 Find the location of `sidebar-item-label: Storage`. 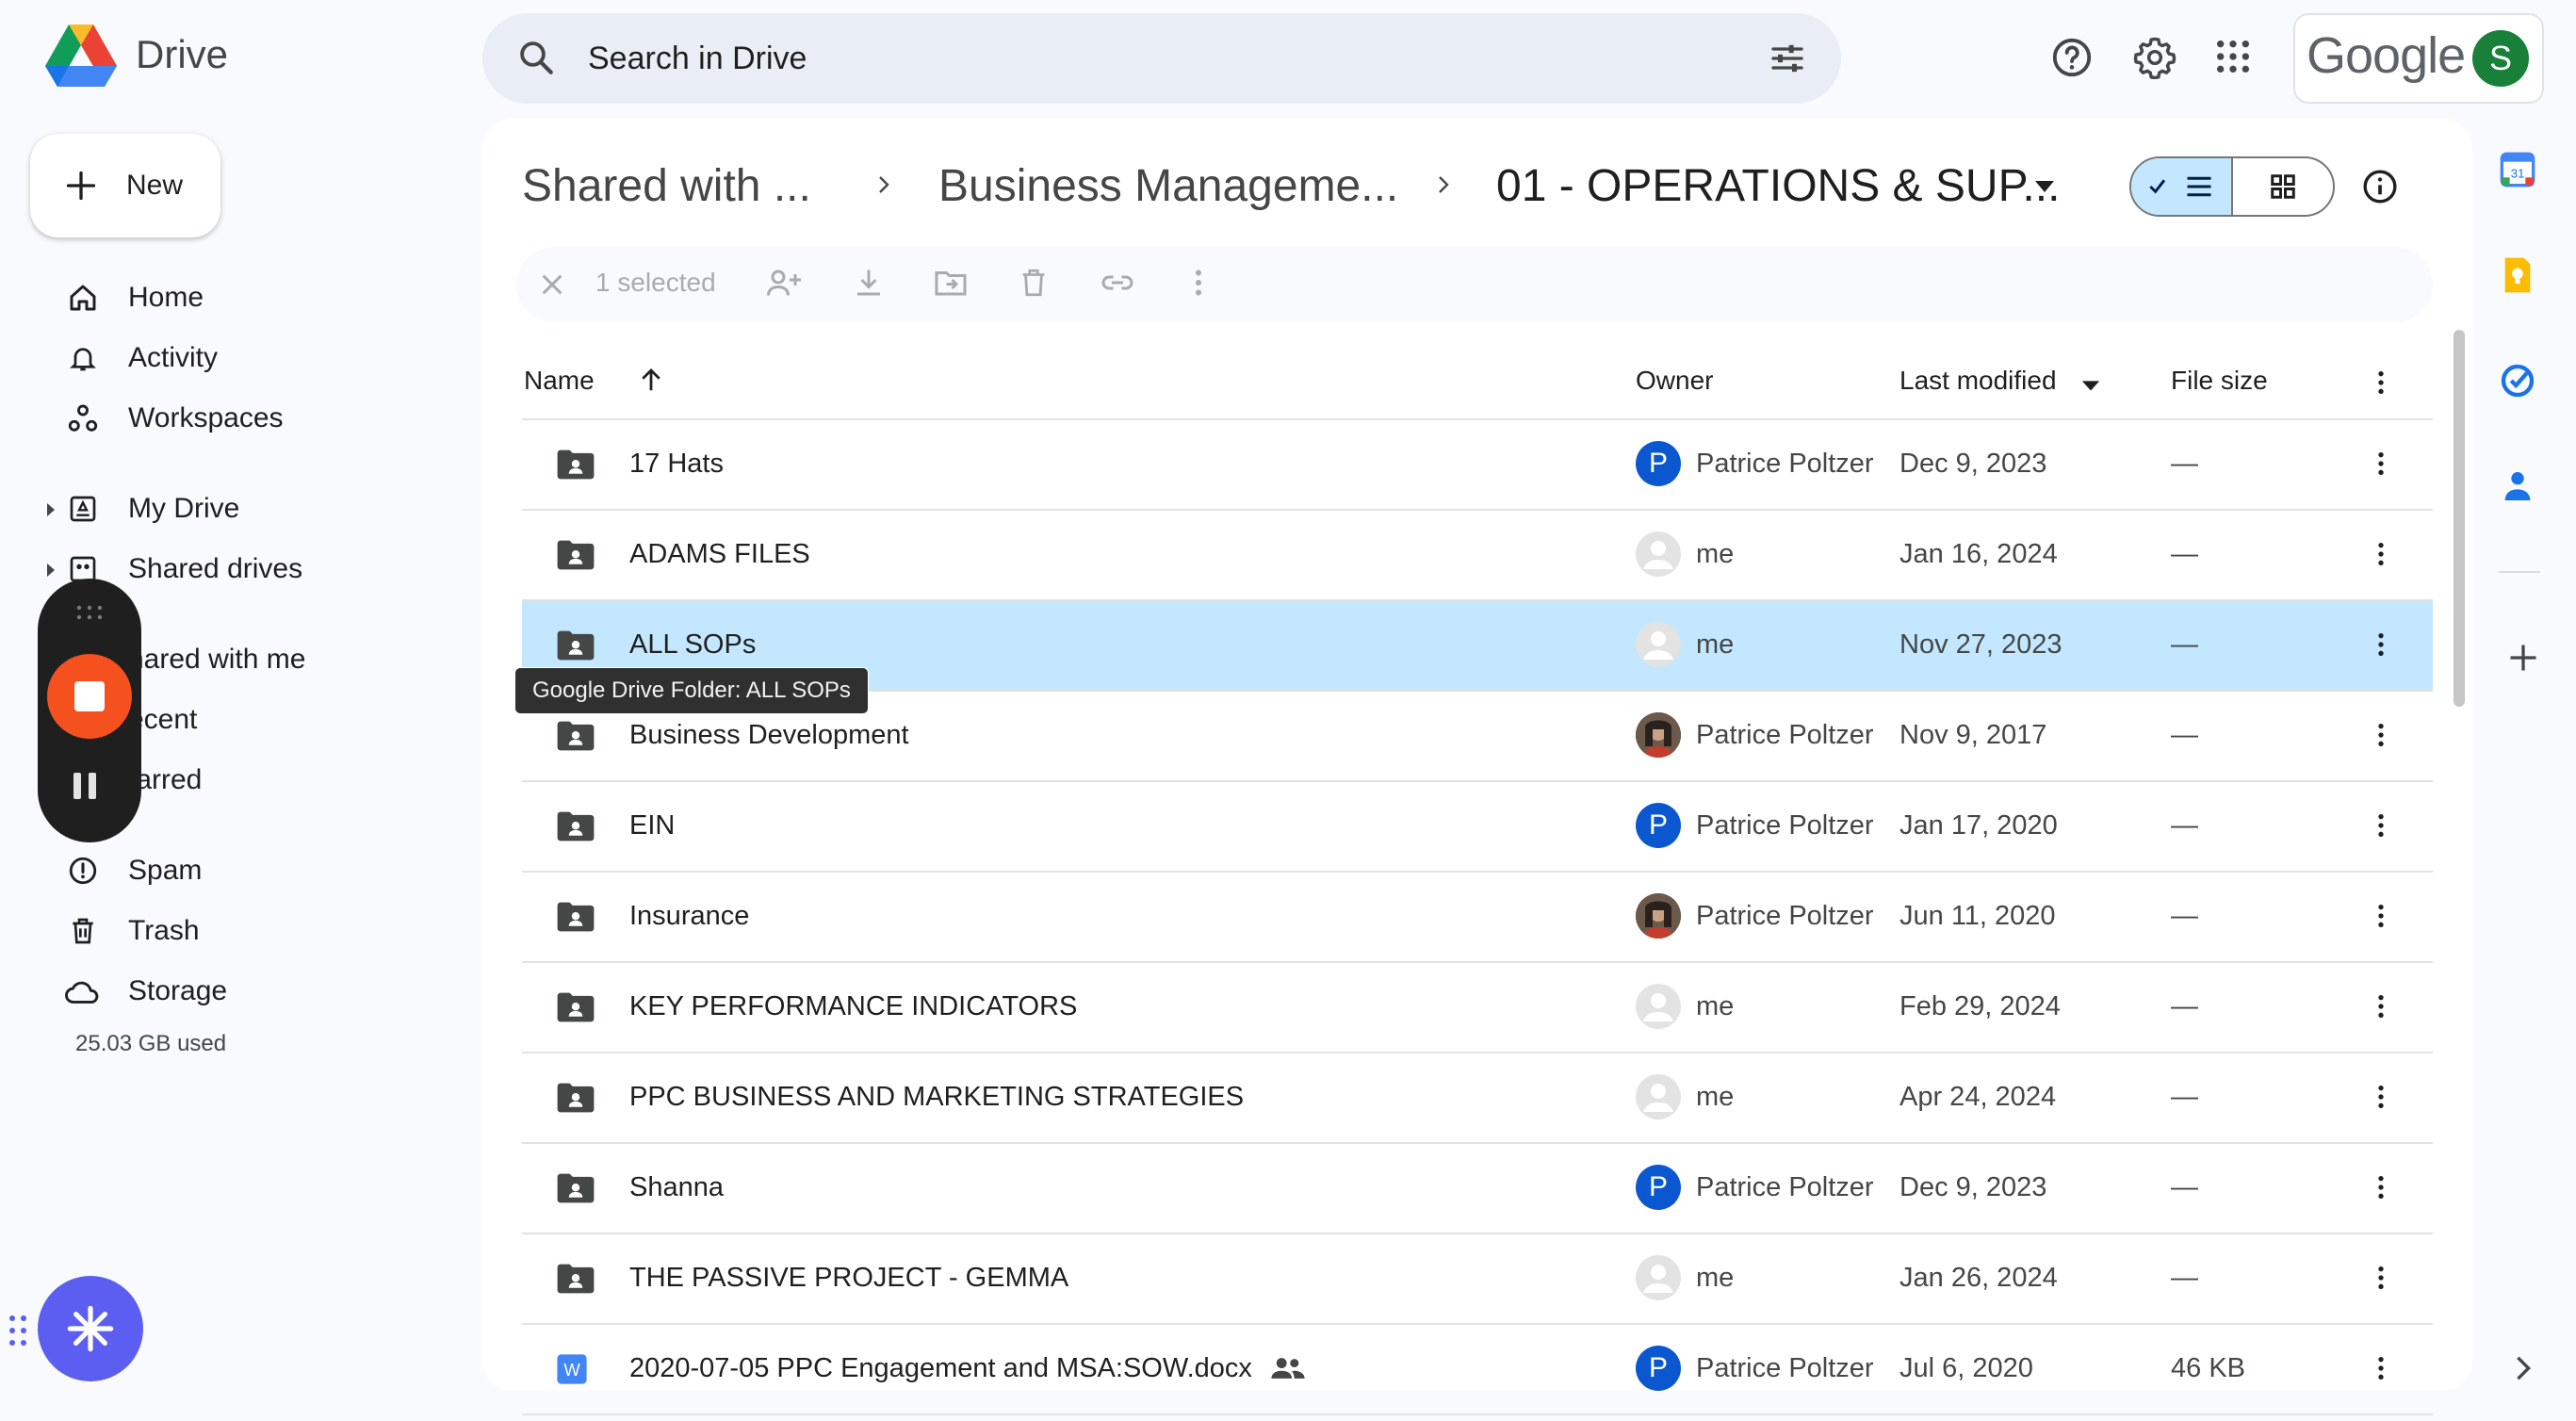

sidebar-item-label: Storage is located at coordinates (178, 990).